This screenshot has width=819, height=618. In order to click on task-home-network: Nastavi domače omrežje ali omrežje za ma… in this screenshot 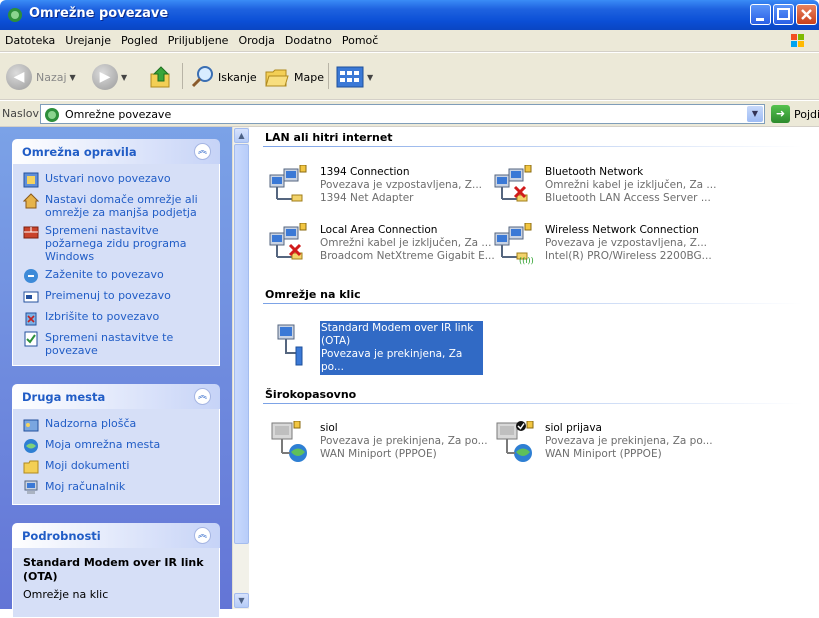, I will do `click(117, 206)`.